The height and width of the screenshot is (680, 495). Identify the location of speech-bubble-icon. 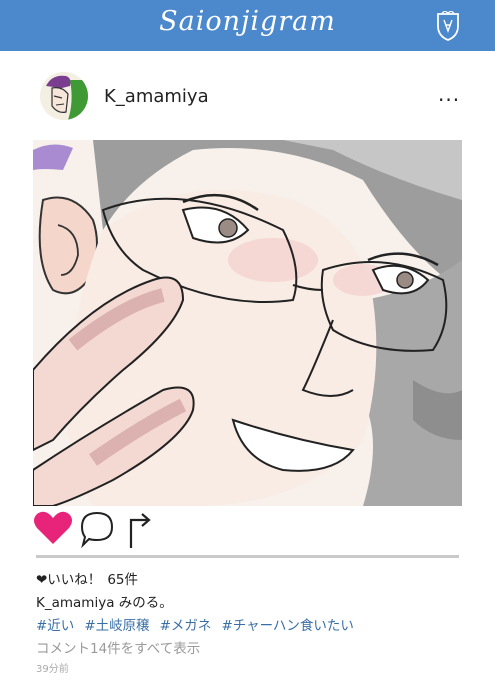
(97, 529).